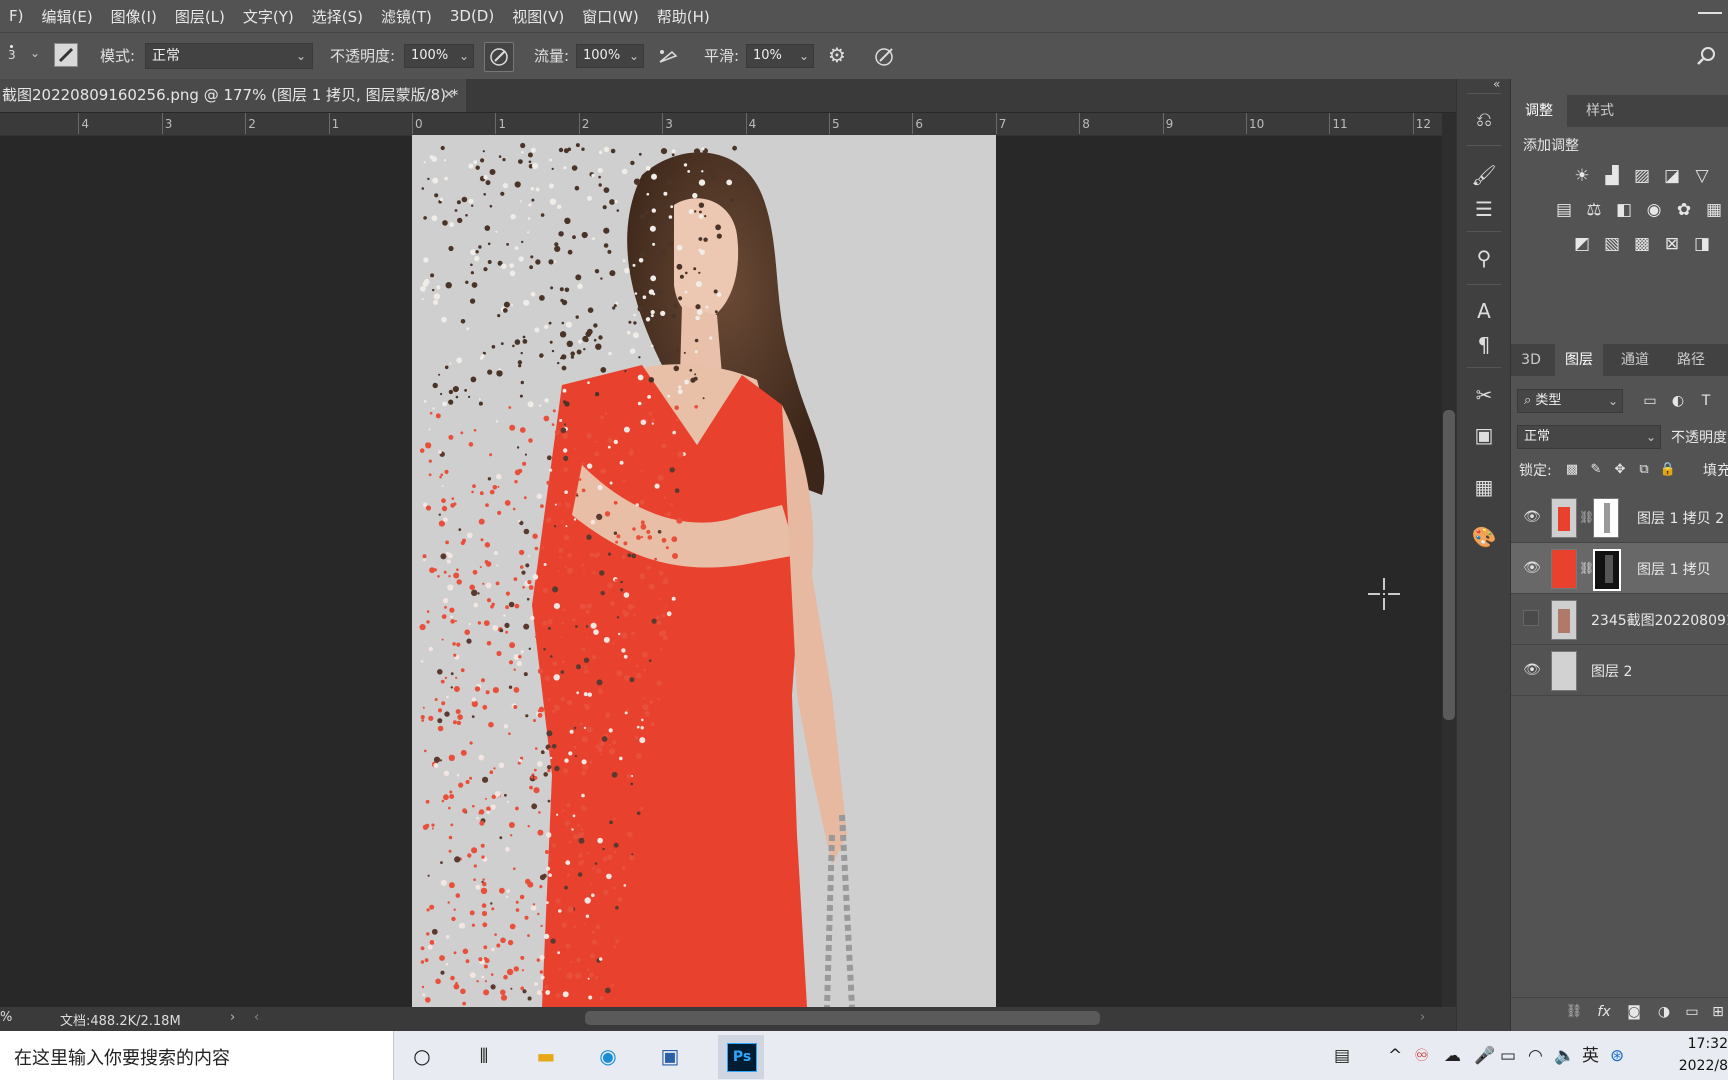 This screenshot has height=1080, width=1728. I want to click on photo-filter-icon: ◉, so click(1654, 210).